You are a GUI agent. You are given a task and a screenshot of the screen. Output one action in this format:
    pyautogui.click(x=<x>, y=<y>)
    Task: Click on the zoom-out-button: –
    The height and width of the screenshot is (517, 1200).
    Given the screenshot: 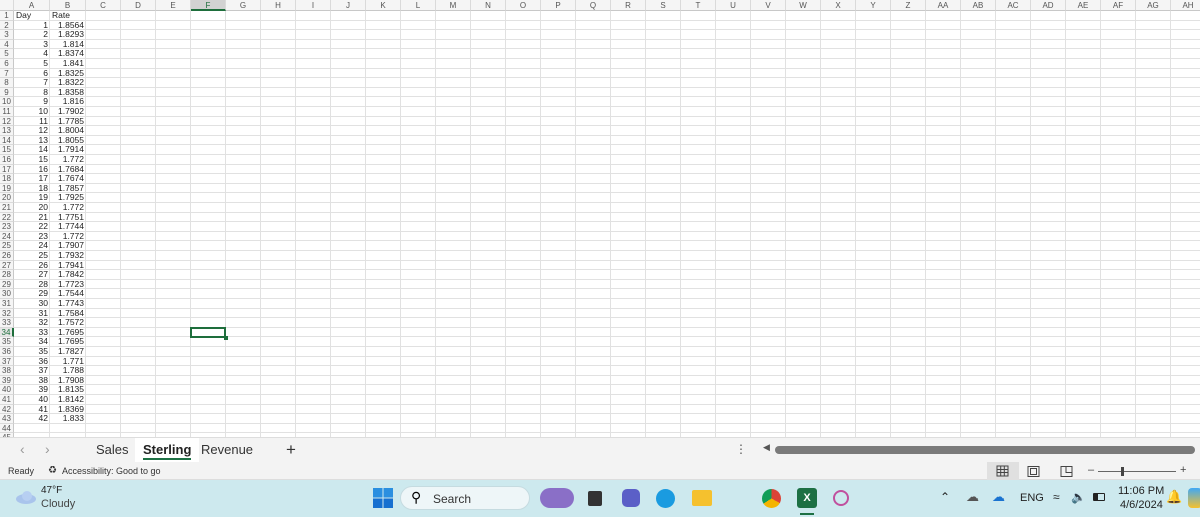 What is the action you would take?
    pyautogui.click(x=1091, y=470)
    